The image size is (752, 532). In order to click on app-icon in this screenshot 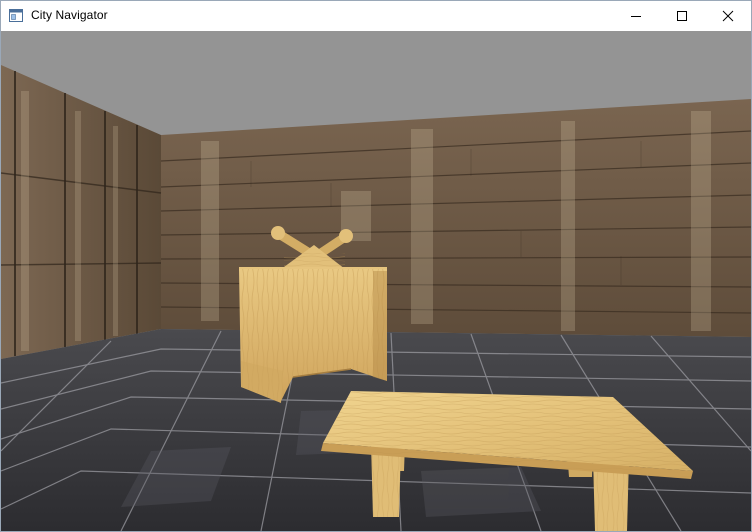, I will do `click(16, 15)`.